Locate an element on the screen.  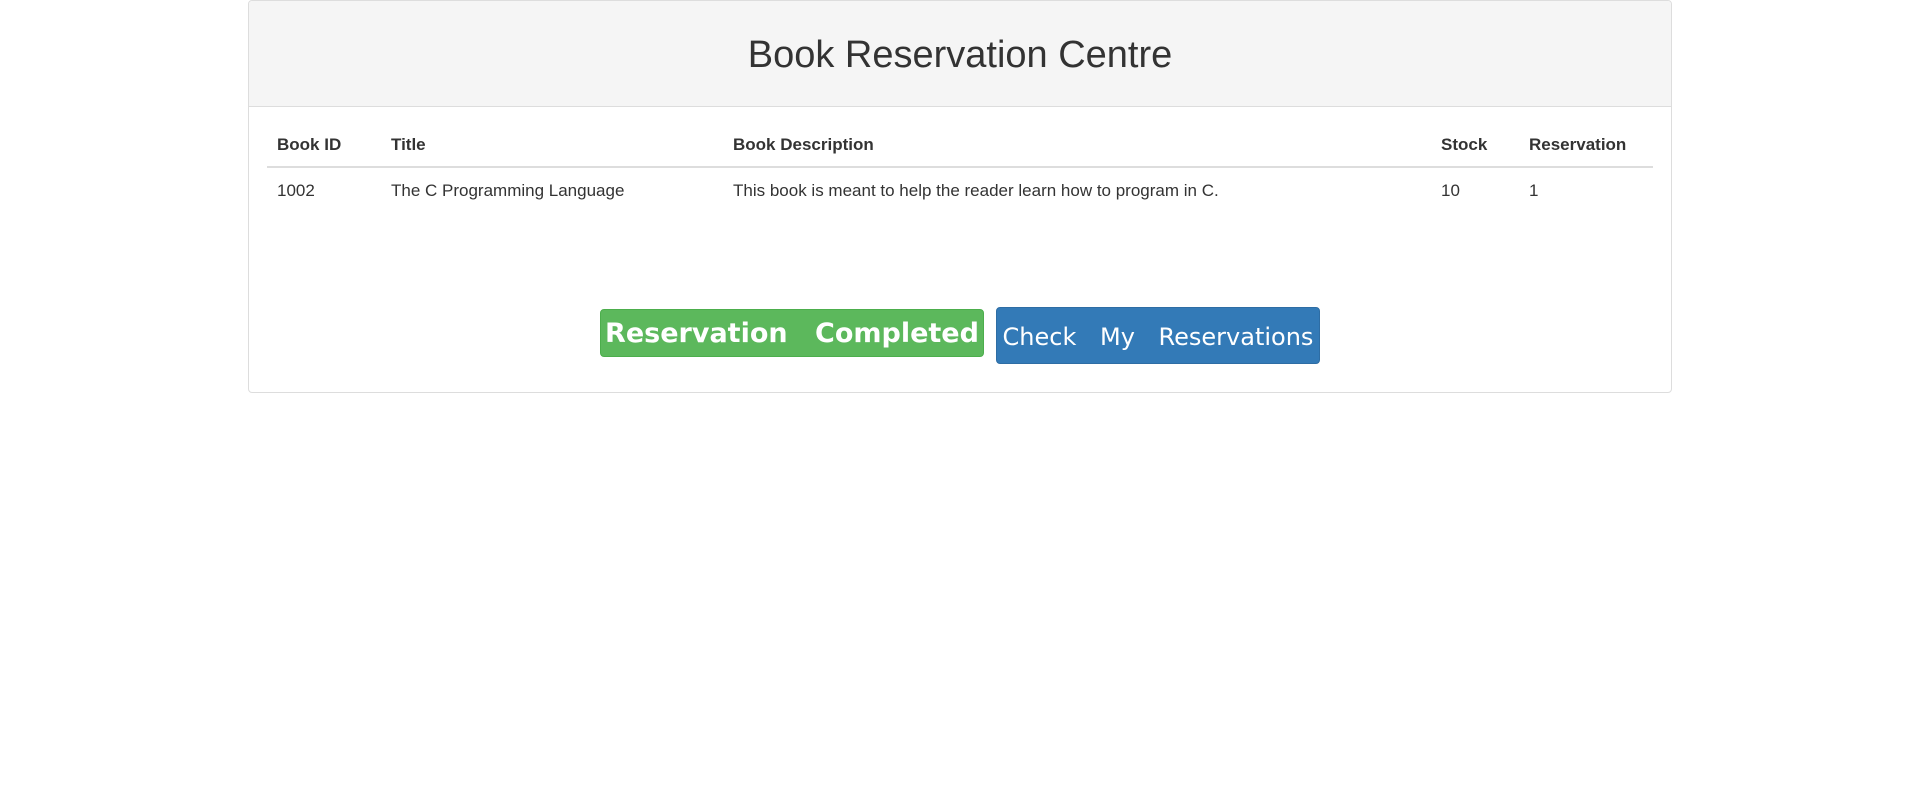
panel-heading: Book Reservation Centre is located at coordinates (960, 54).